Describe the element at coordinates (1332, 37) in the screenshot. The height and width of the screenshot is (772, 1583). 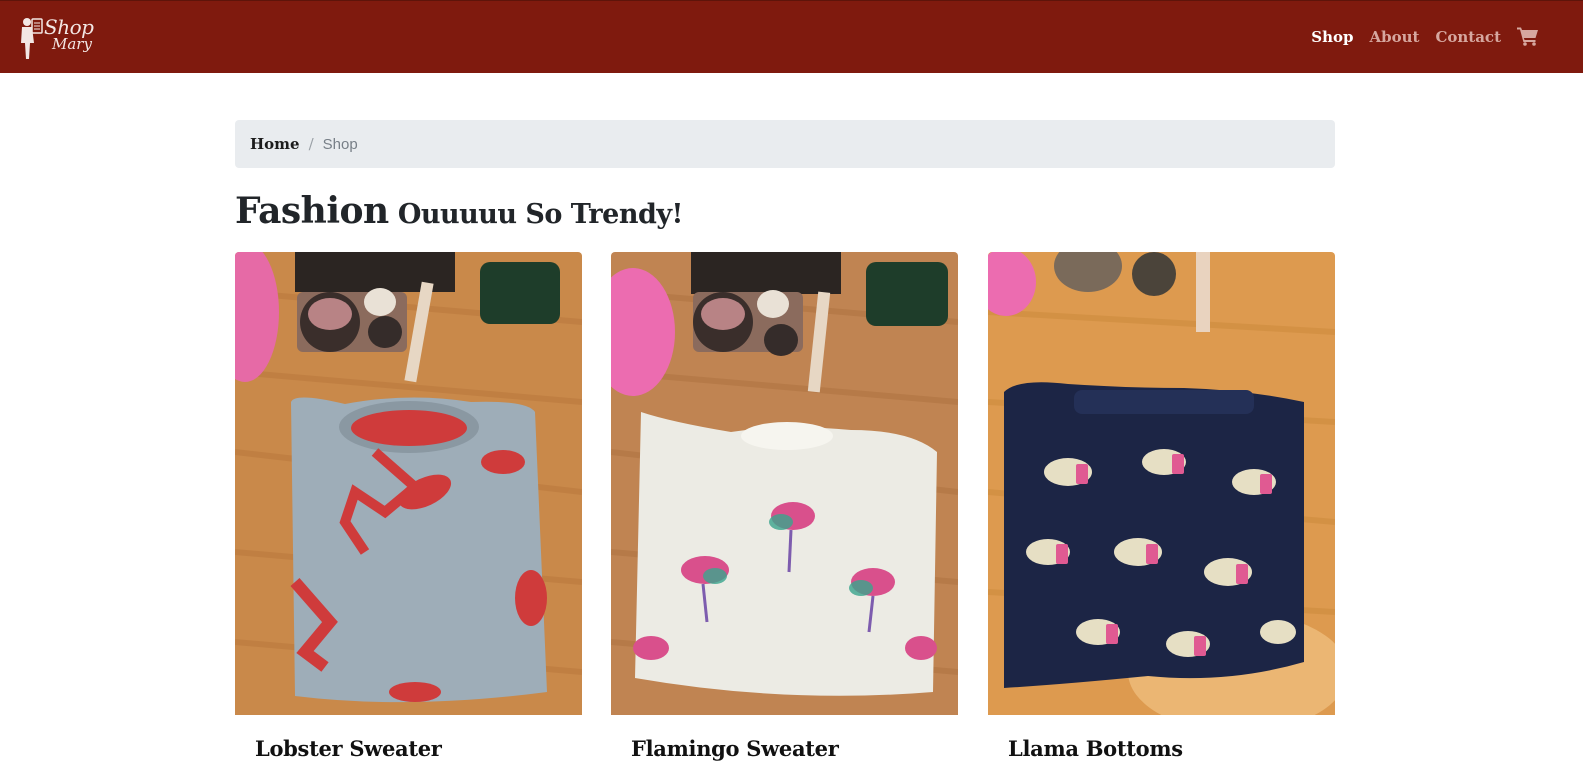
I see `nav-link-shop: Shop` at that location.